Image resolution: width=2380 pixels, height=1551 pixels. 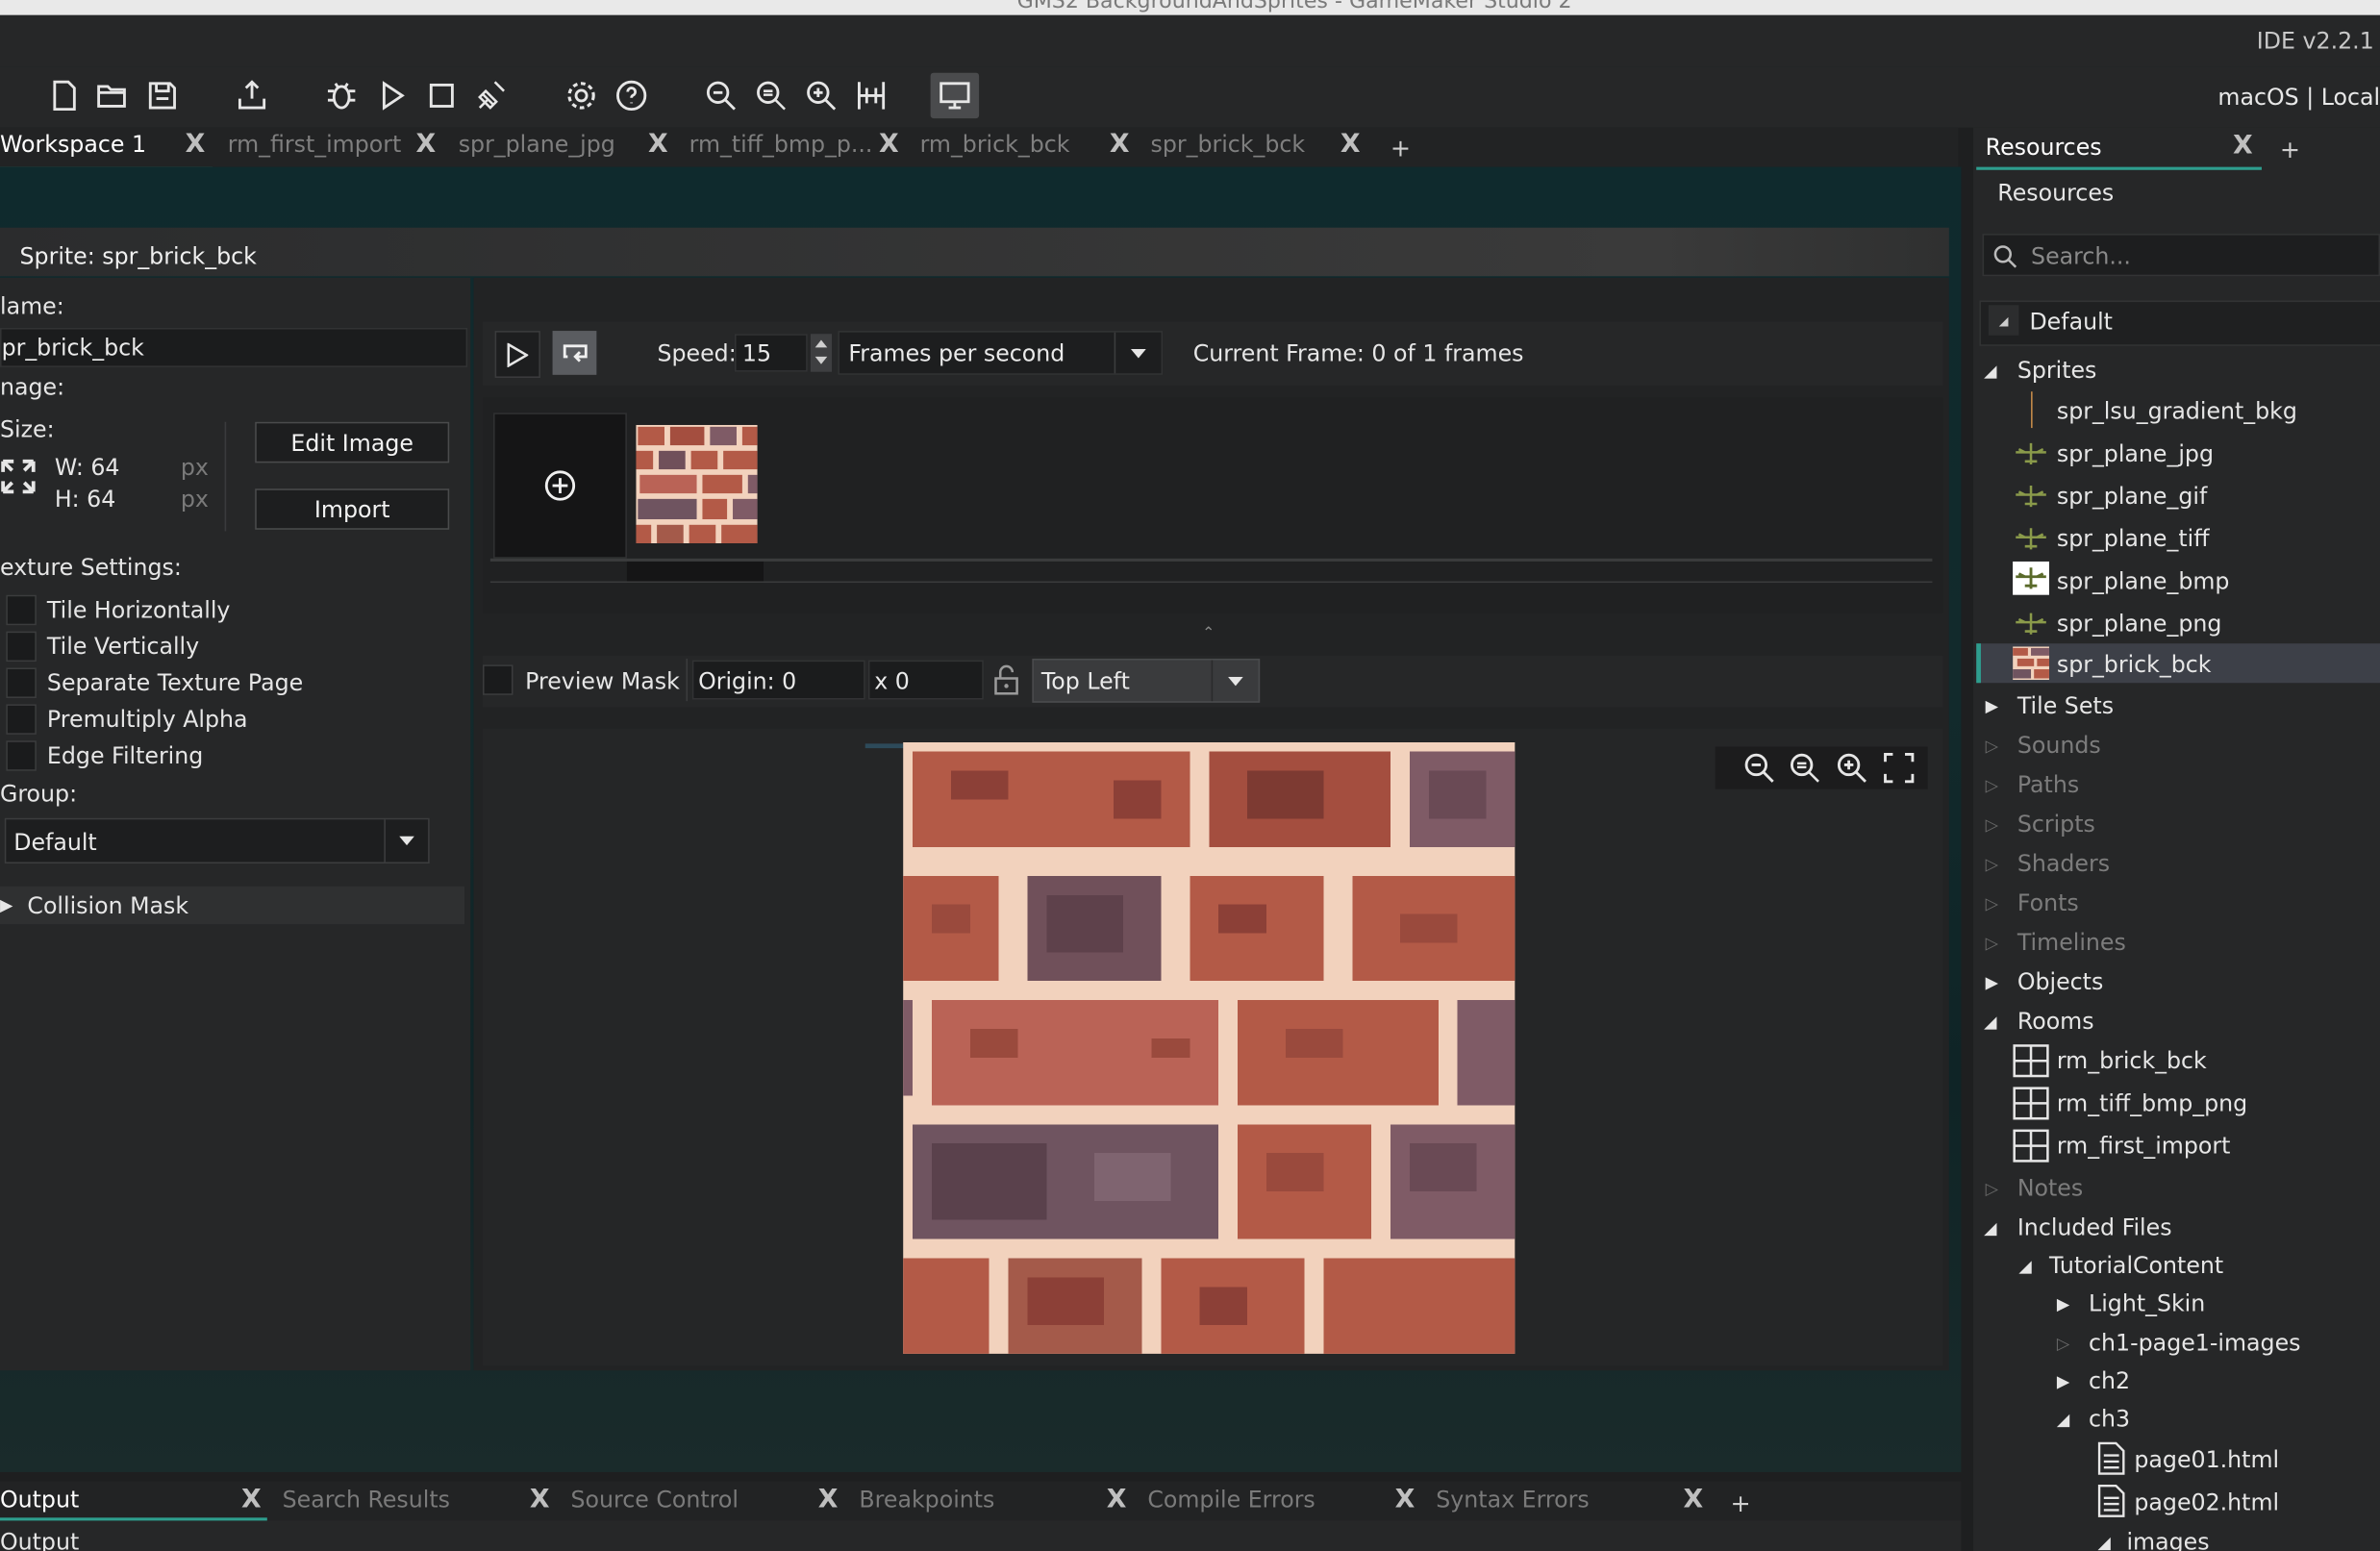 I want to click on collapse-icon: ◢, so click(x=2003, y=321).